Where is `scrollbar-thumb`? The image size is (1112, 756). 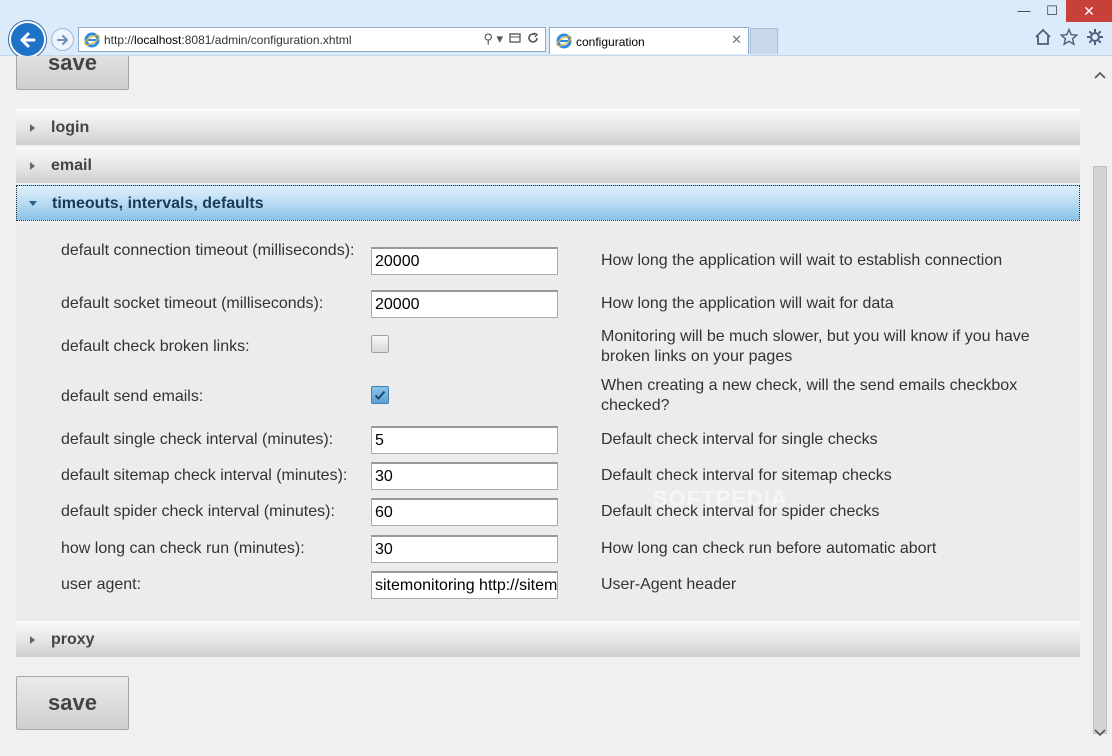 scrollbar-thumb is located at coordinates (1100, 450).